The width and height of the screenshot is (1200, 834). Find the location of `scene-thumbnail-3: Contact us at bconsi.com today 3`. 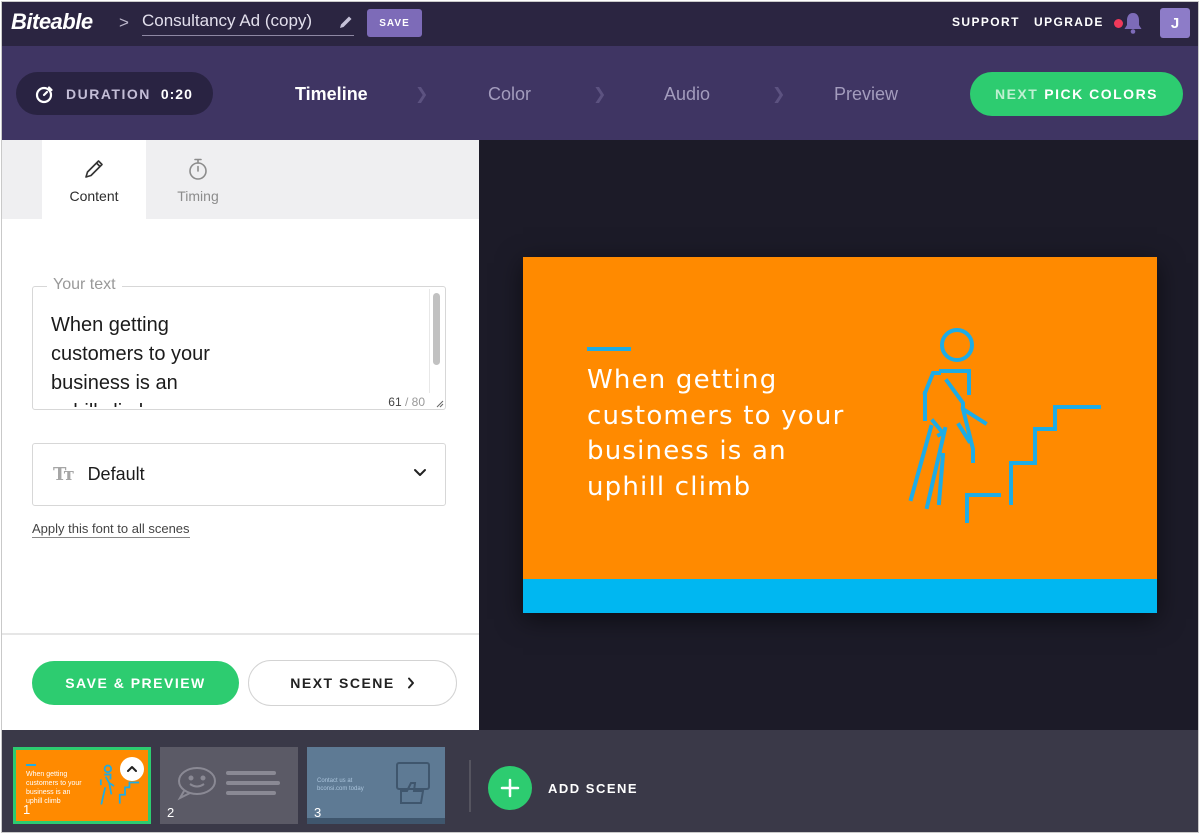

scene-thumbnail-3: Contact us at bconsi.com today 3 is located at coordinates (376, 785).